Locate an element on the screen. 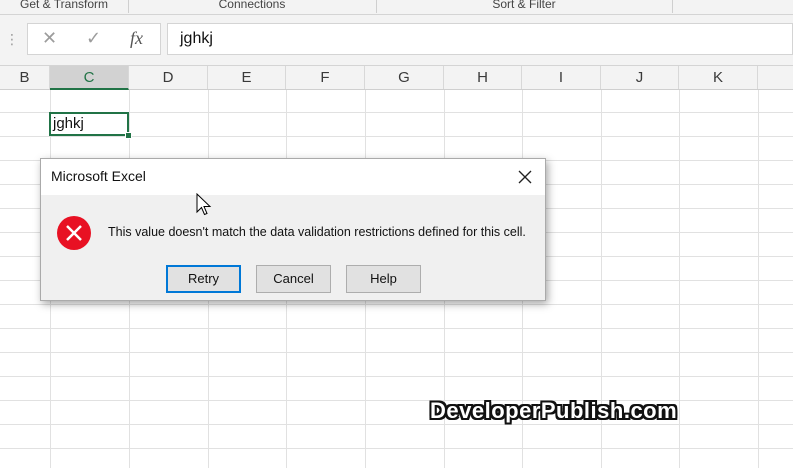 The width and height of the screenshot is (793, 468). help-button-label: Help is located at coordinates (383, 278).